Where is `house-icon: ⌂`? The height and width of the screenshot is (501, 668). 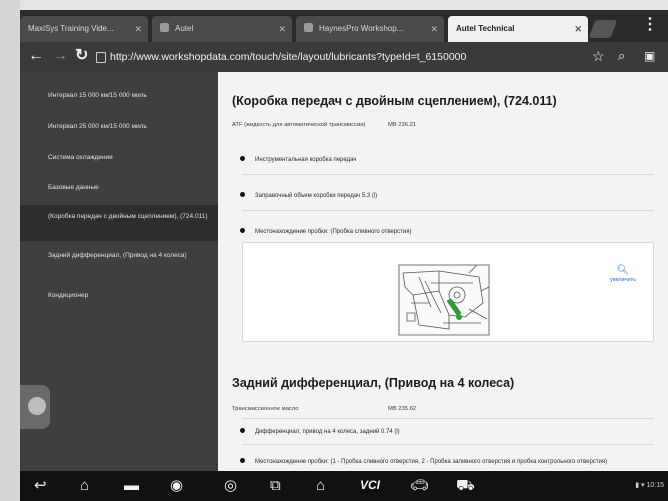 house-icon: ⌂ is located at coordinates (320, 486).